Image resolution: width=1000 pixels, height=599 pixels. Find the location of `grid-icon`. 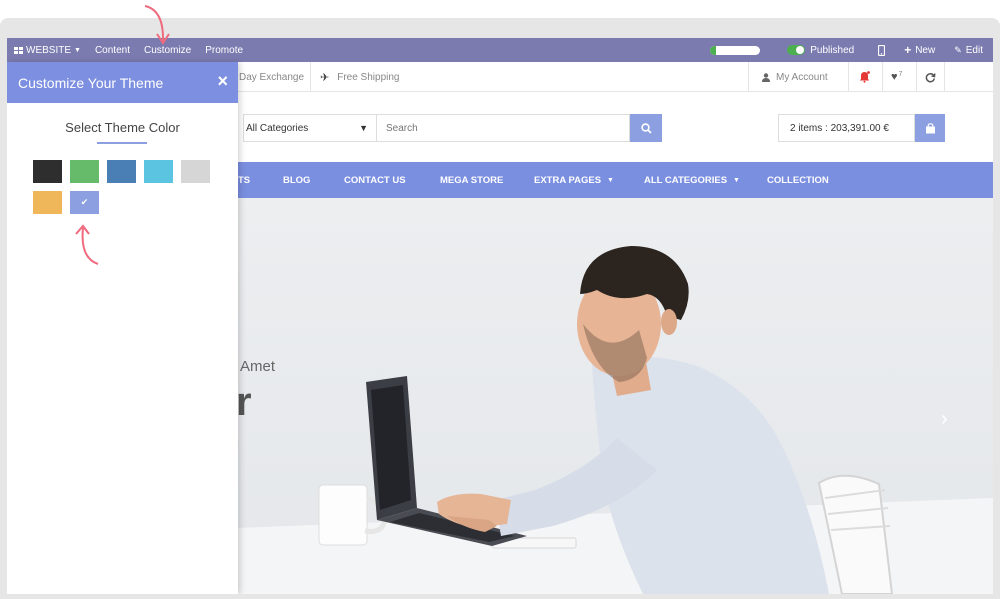

grid-icon is located at coordinates (18, 50).